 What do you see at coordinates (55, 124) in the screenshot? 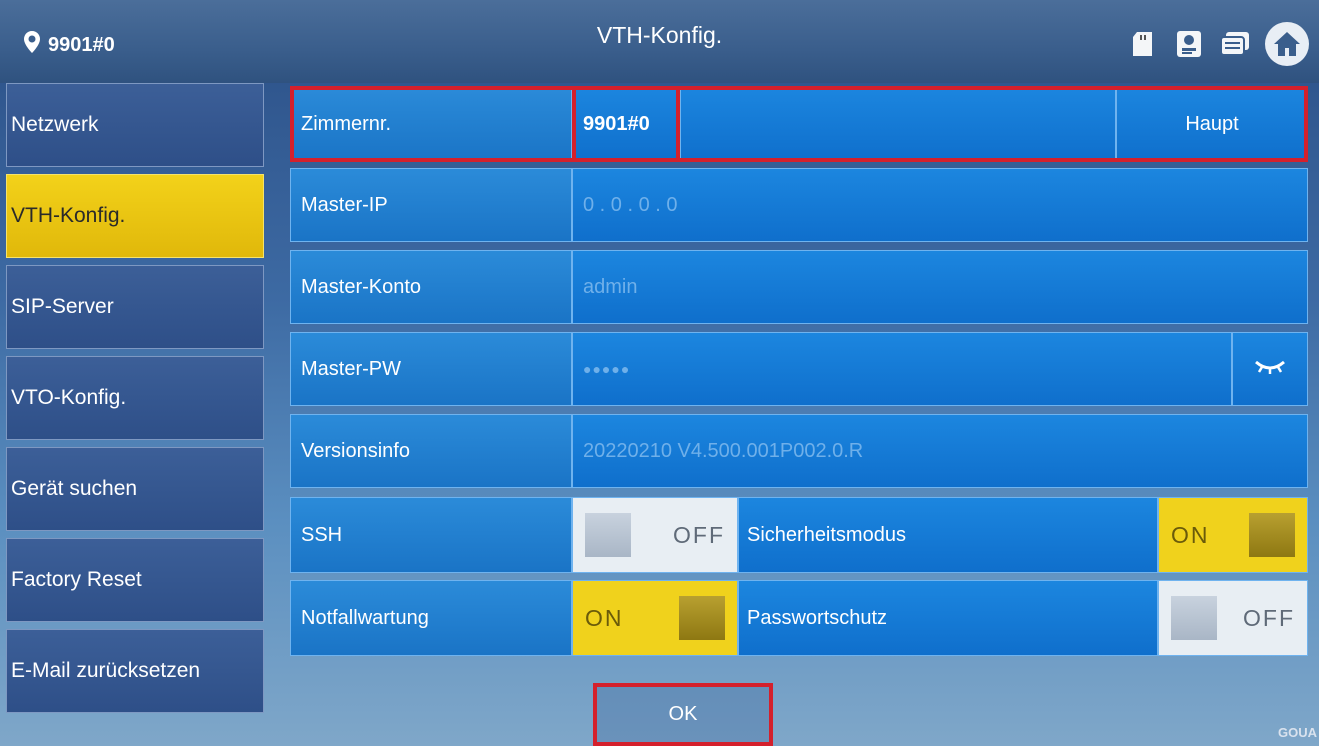
I see `sidebar-item-label: Netzwerk` at bounding box center [55, 124].